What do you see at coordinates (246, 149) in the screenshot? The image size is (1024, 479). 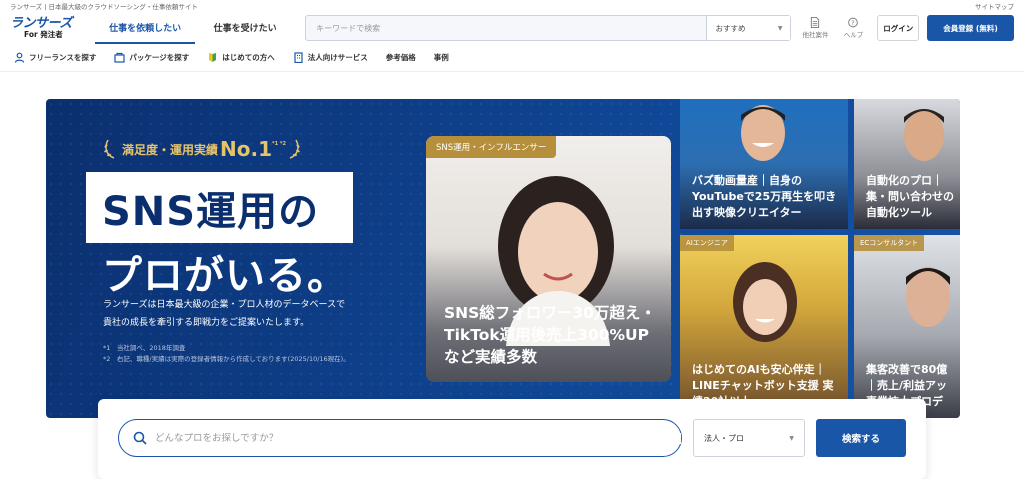 I see `award-no1: No.1` at bounding box center [246, 149].